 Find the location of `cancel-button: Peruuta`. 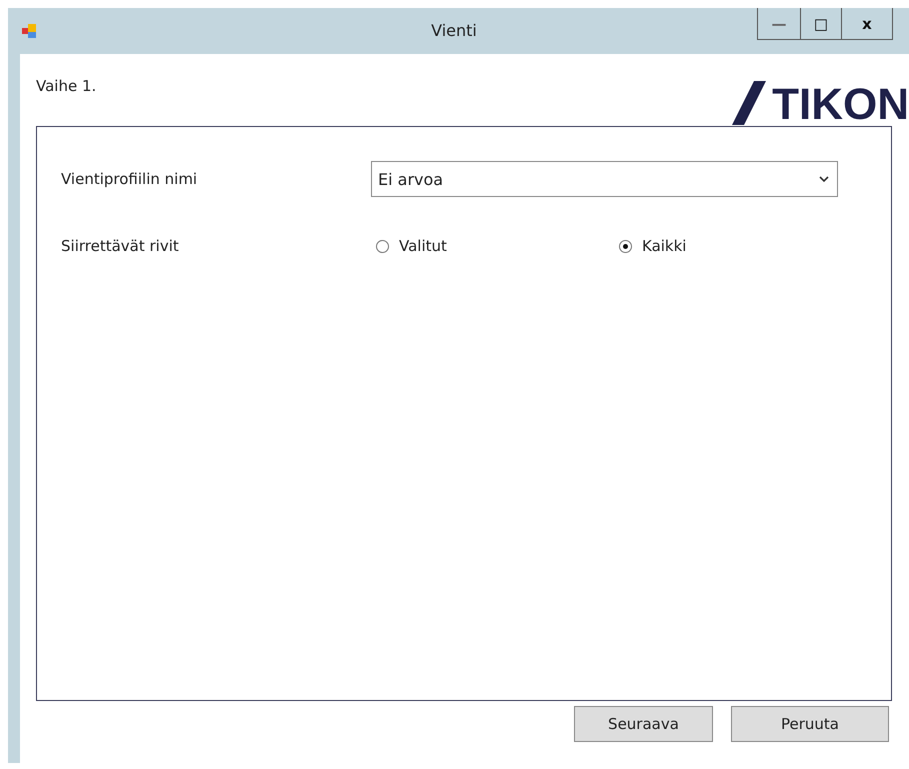

cancel-button: Peruuta is located at coordinates (810, 724).